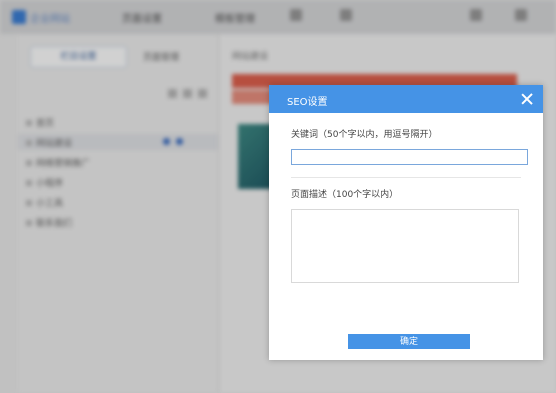  I want to click on close-icon, so click(527, 99).